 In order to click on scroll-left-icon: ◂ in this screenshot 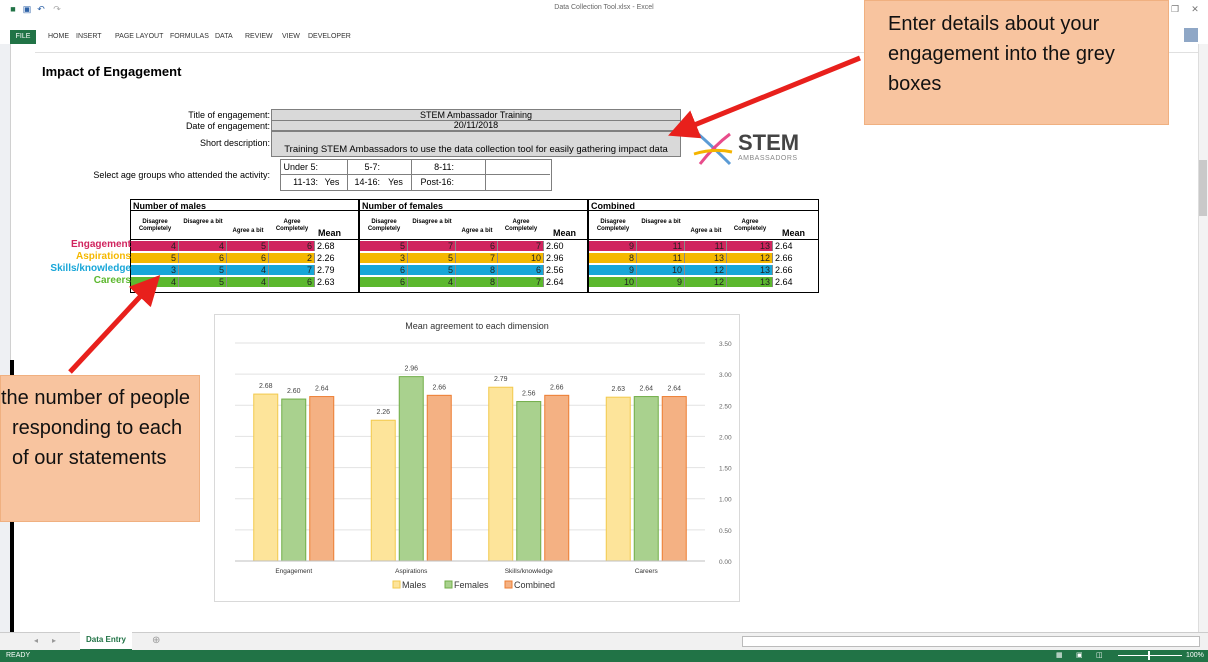, I will do `click(36, 640)`.